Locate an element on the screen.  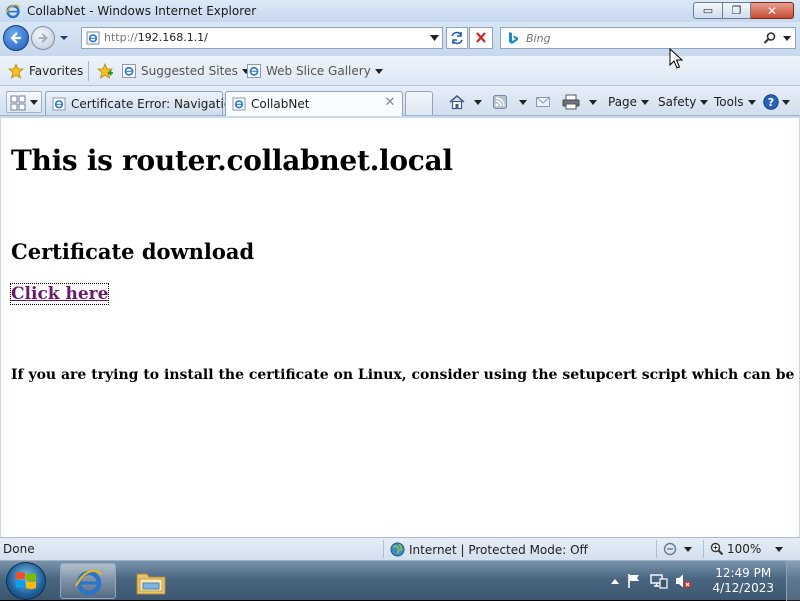
mail-icon is located at coordinates (543, 102).